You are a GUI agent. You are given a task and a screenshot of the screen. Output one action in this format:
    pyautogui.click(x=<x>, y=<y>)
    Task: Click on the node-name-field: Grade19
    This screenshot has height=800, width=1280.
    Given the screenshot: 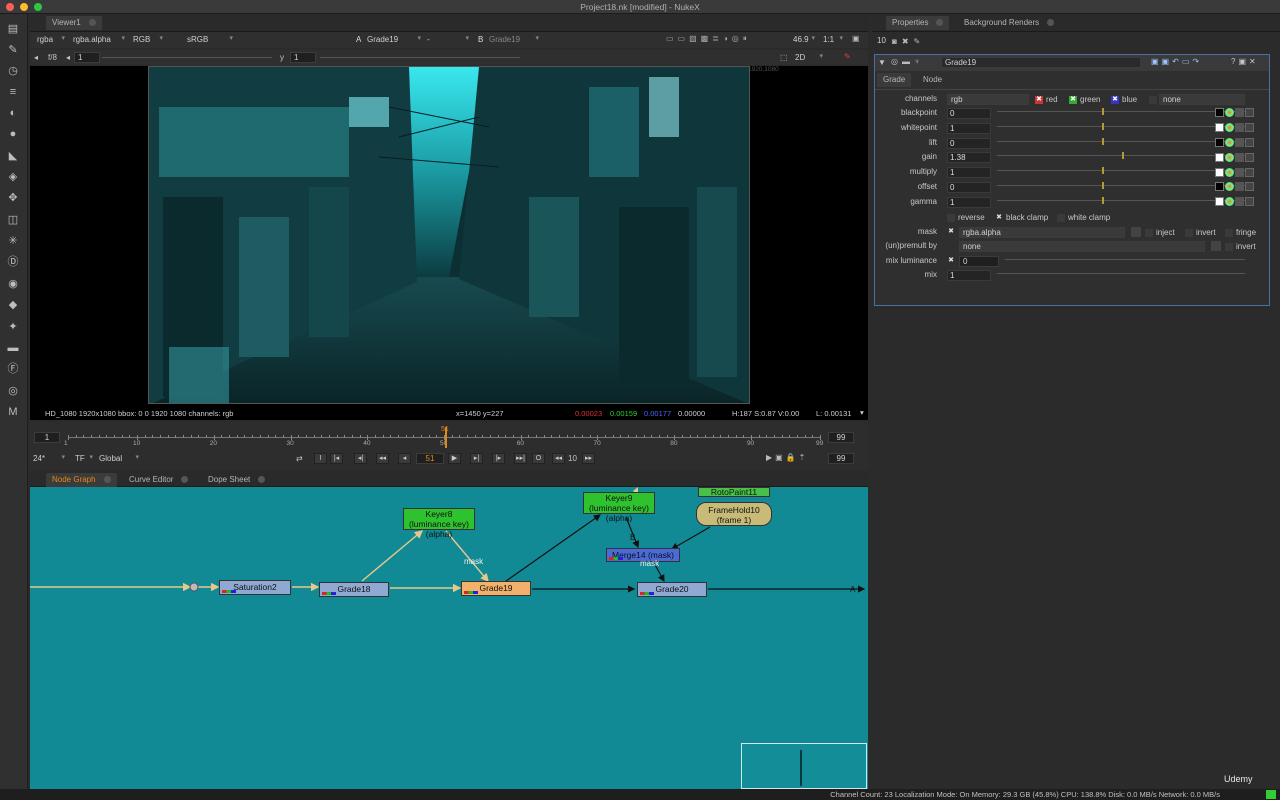 What is the action you would take?
    pyautogui.click(x=1041, y=62)
    